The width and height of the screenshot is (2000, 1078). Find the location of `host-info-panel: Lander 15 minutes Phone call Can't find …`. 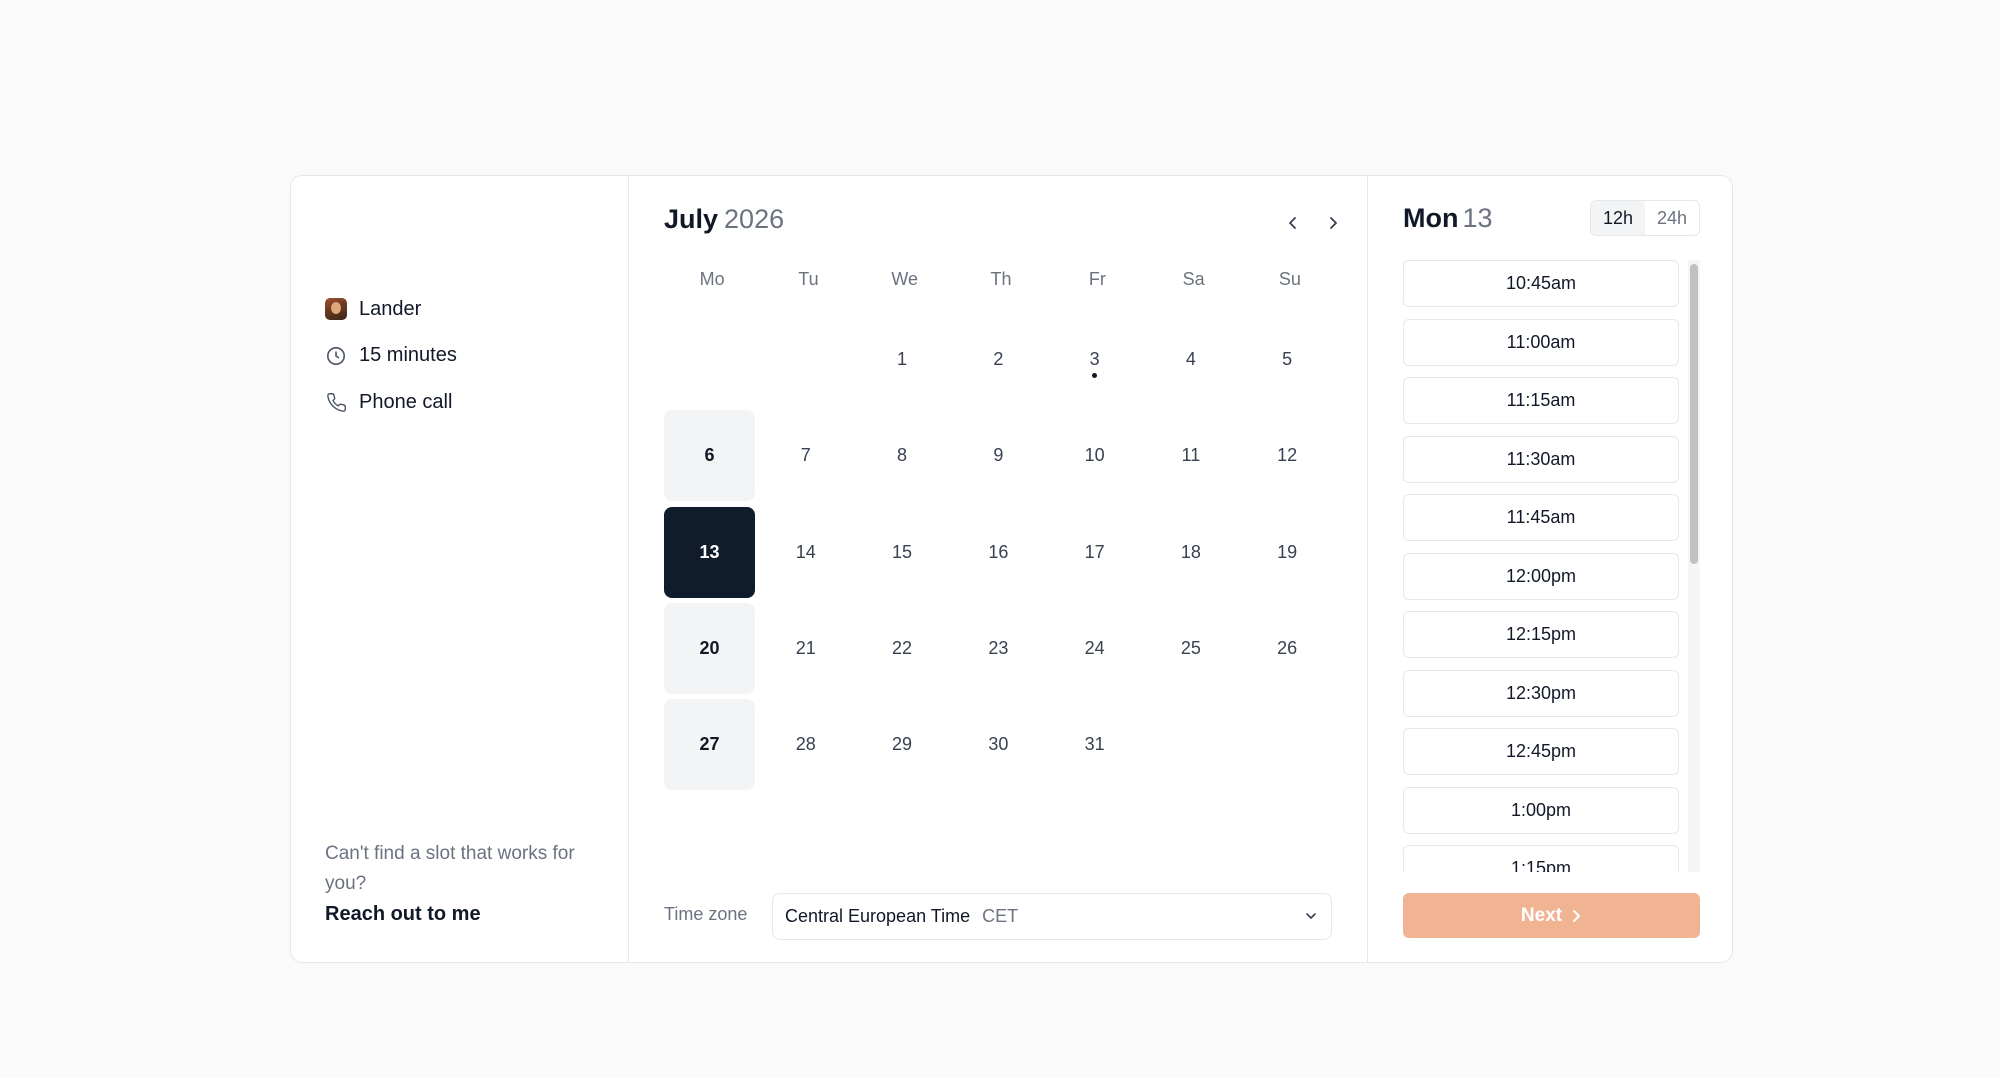

host-info-panel: Lander 15 minutes Phone call Can't find … is located at coordinates (460, 569).